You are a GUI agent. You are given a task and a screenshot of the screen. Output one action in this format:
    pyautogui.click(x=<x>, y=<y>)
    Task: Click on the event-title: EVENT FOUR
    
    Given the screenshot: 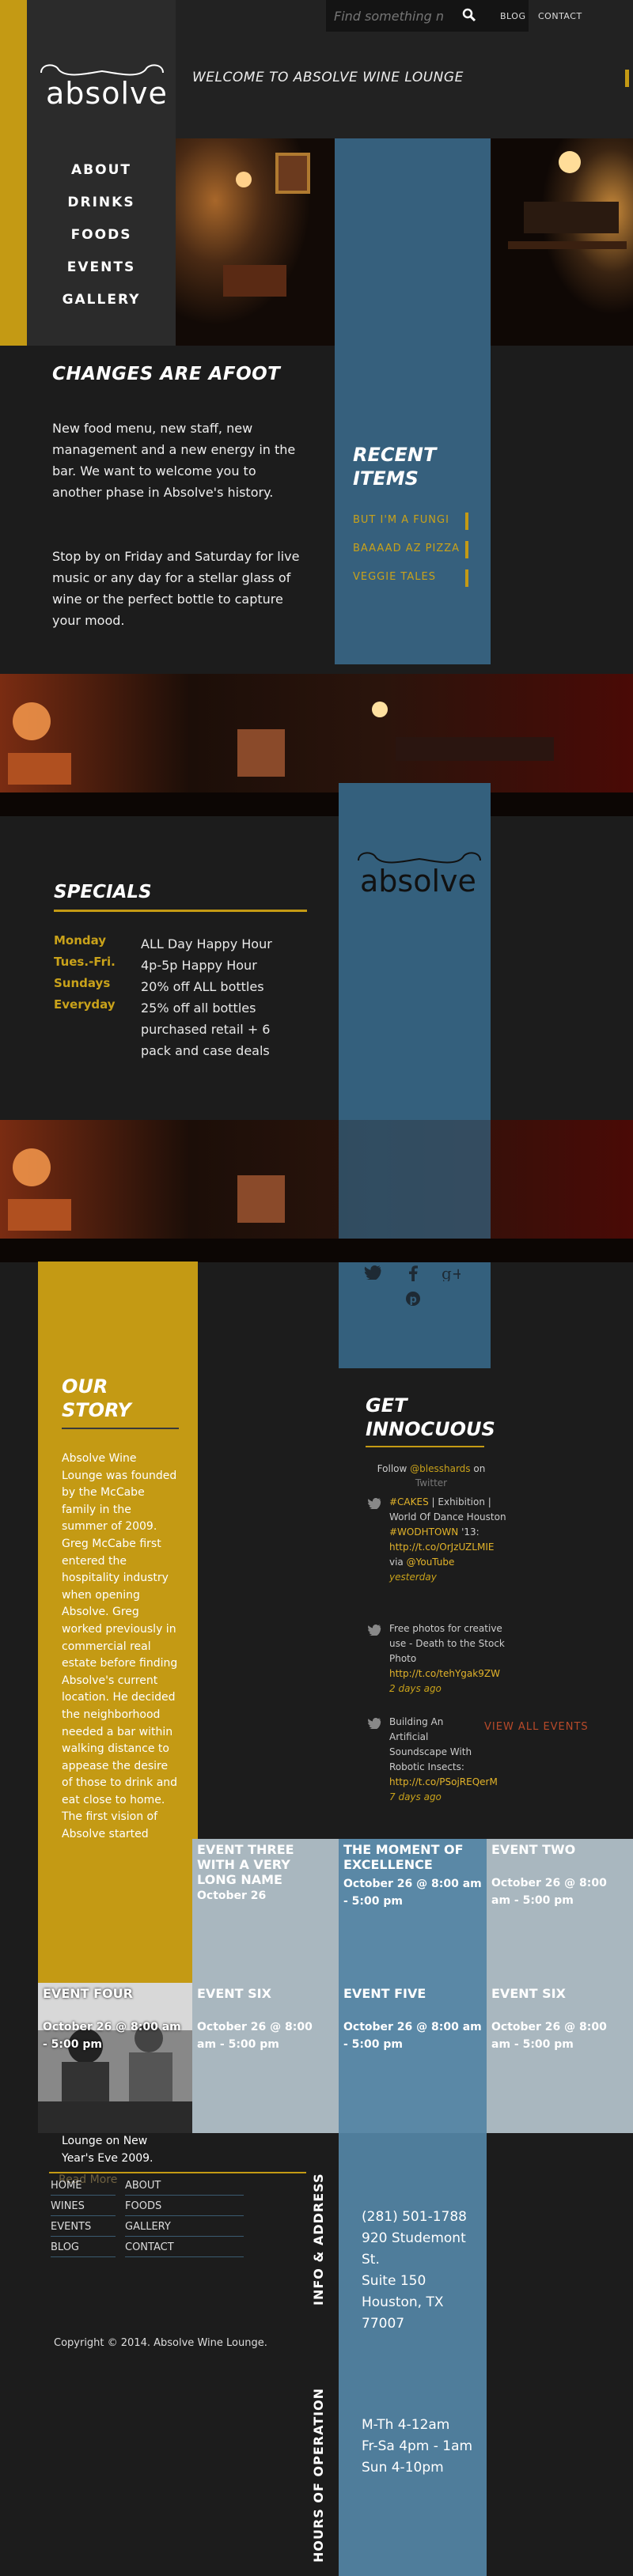 What is the action you would take?
    pyautogui.click(x=88, y=1994)
    